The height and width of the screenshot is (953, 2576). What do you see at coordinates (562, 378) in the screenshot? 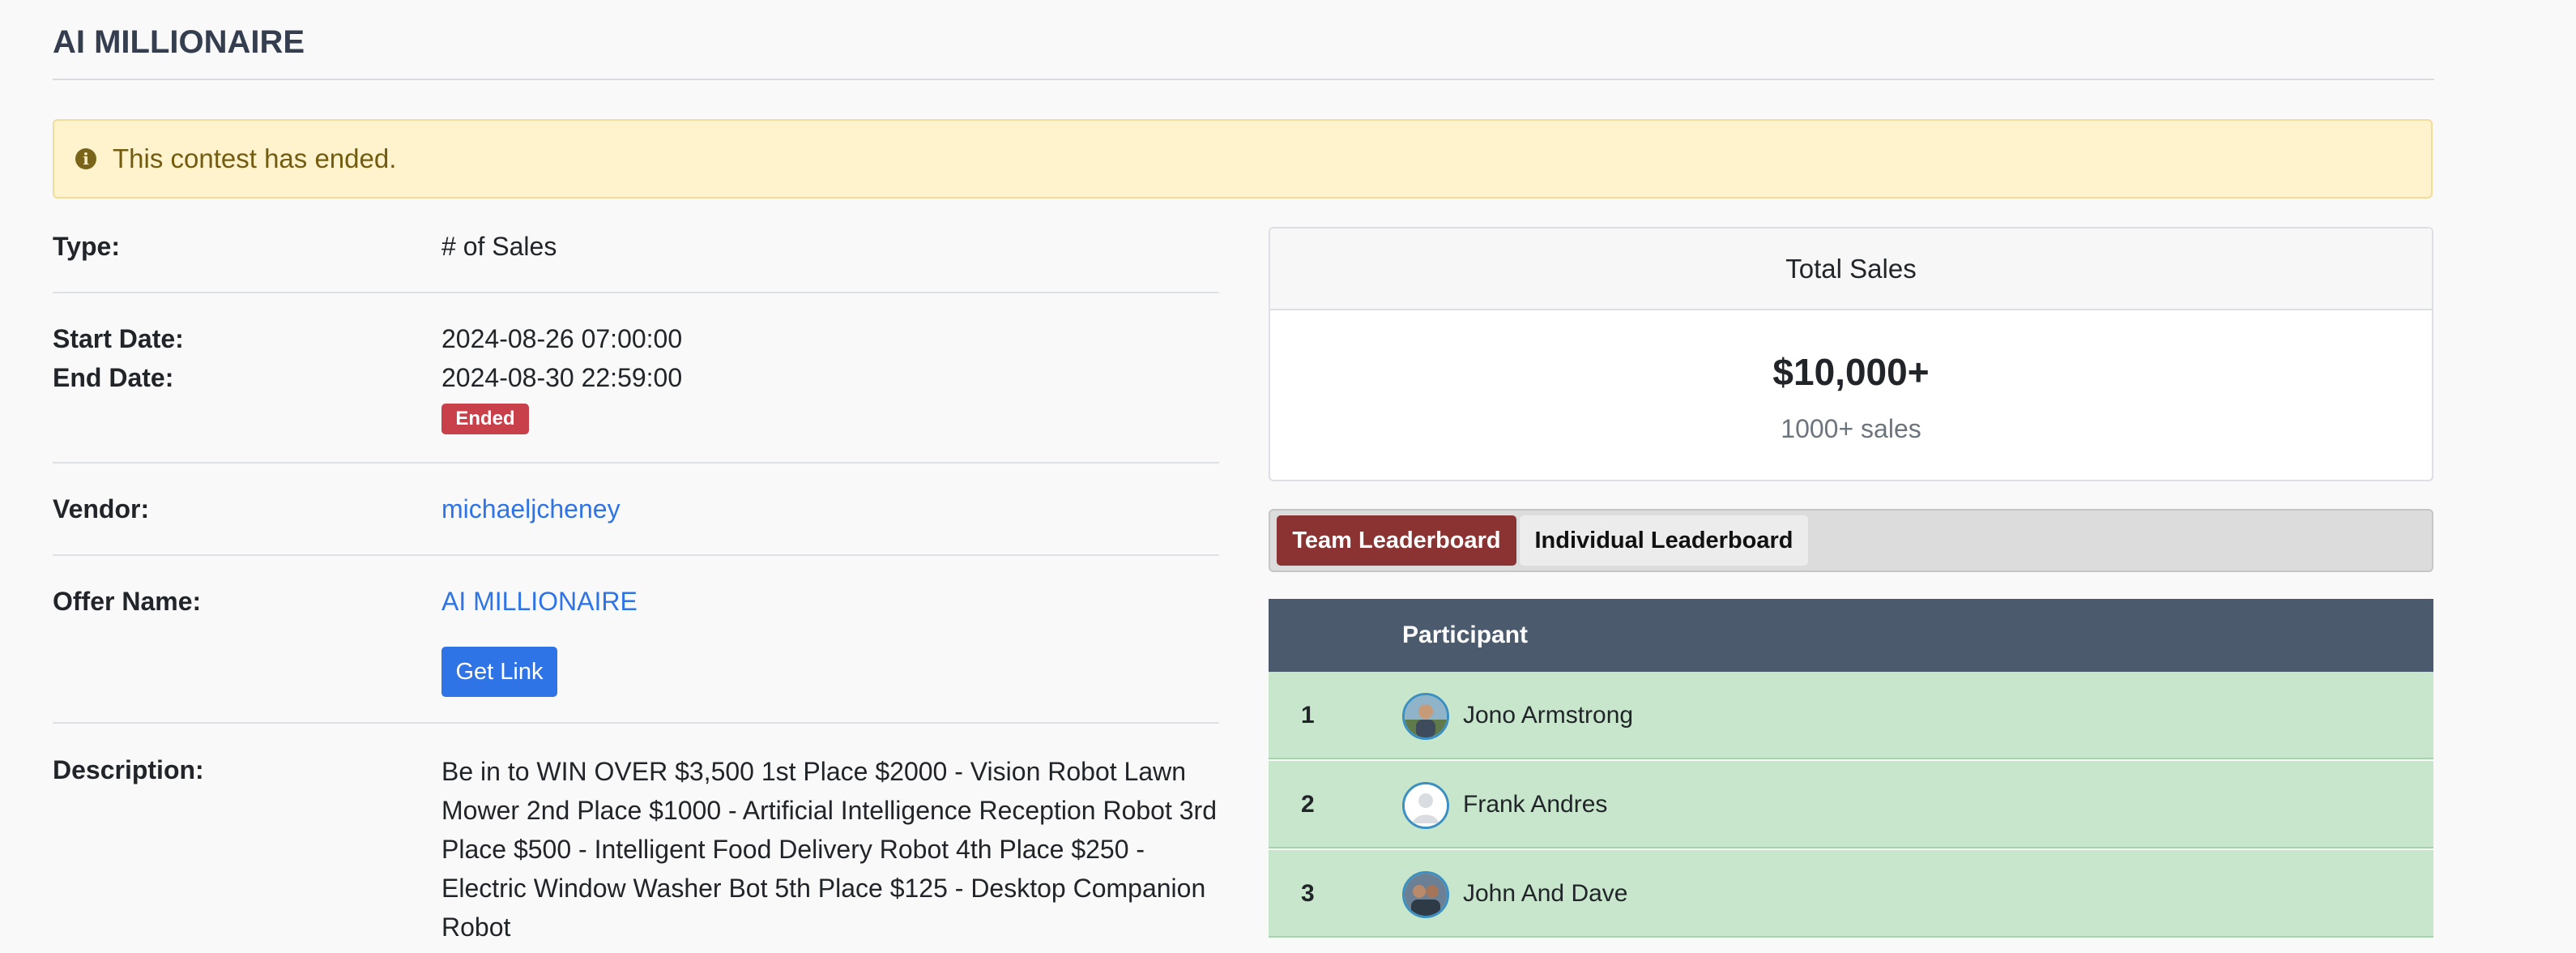
I see `end-date-value: 2024-08-30 22:59:00` at bounding box center [562, 378].